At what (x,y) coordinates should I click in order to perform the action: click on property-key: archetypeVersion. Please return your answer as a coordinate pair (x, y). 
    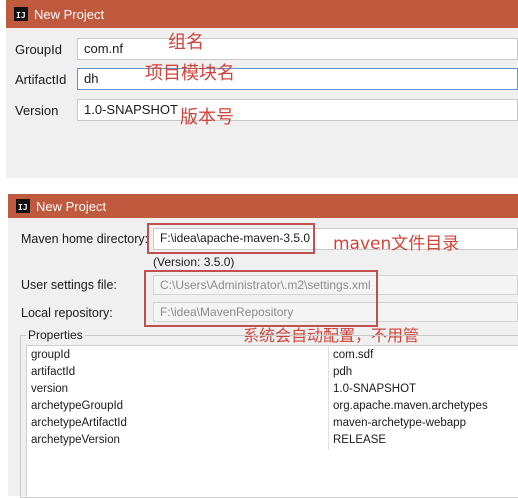
    Looking at the image, I should click on (75, 440).